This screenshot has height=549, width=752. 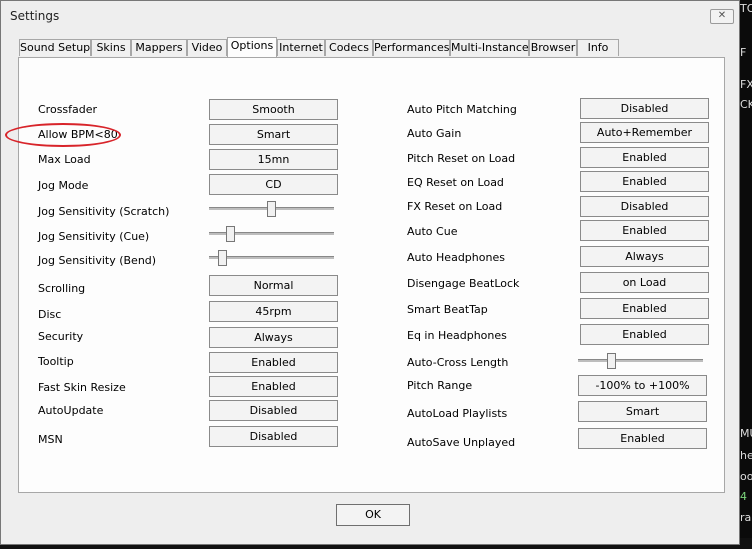 I want to click on background-text: TO, so click(x=746, y=8).